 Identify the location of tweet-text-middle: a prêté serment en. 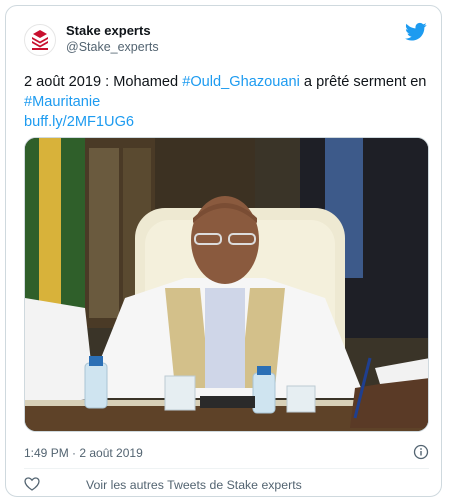
(363, 82).